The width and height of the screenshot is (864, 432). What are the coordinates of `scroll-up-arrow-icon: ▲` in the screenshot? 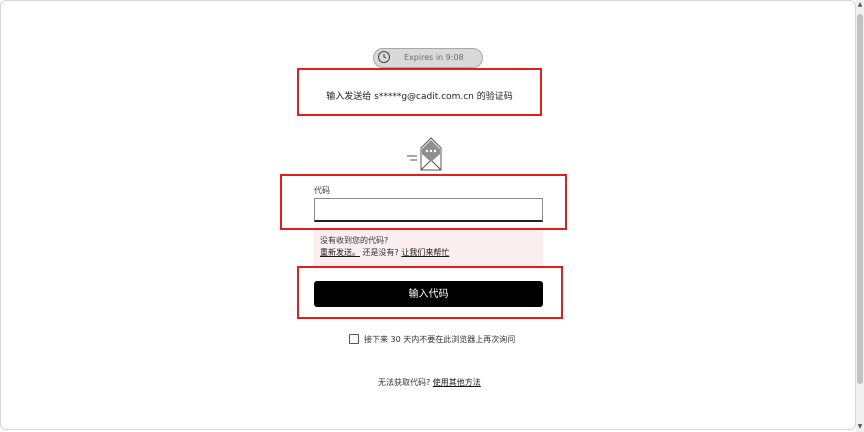 It's located at (860, 5).